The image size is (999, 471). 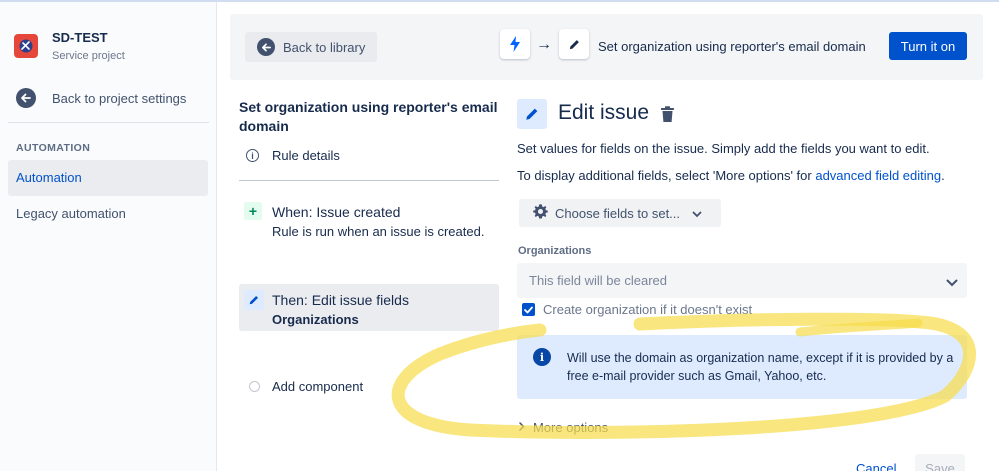 What do you see at coordinates (336, 212) in the screenshot?
I see `trigger-title: When: Issue created` at bounding box center [336, 212].